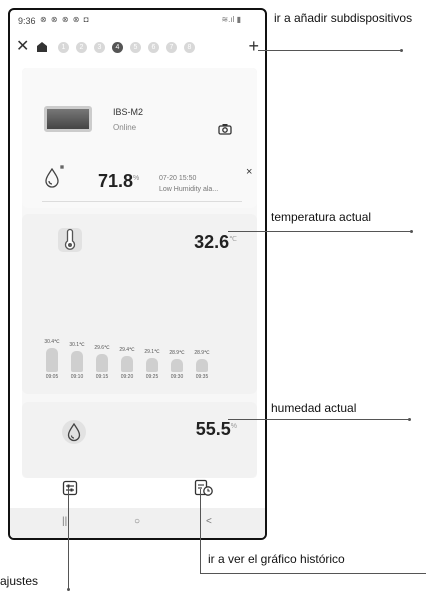 Image resolution: width=427 pixels, height=599 pixels. What do you see at coordinates (81, 47) in the screenshot?
I see `device-tab-2: 2` at bounding box center [81, 47].